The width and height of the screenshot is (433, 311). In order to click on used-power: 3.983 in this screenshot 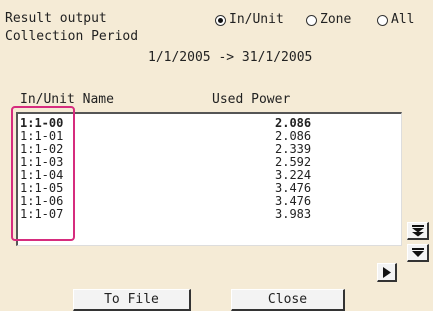, I will do `click(293, 214)`.